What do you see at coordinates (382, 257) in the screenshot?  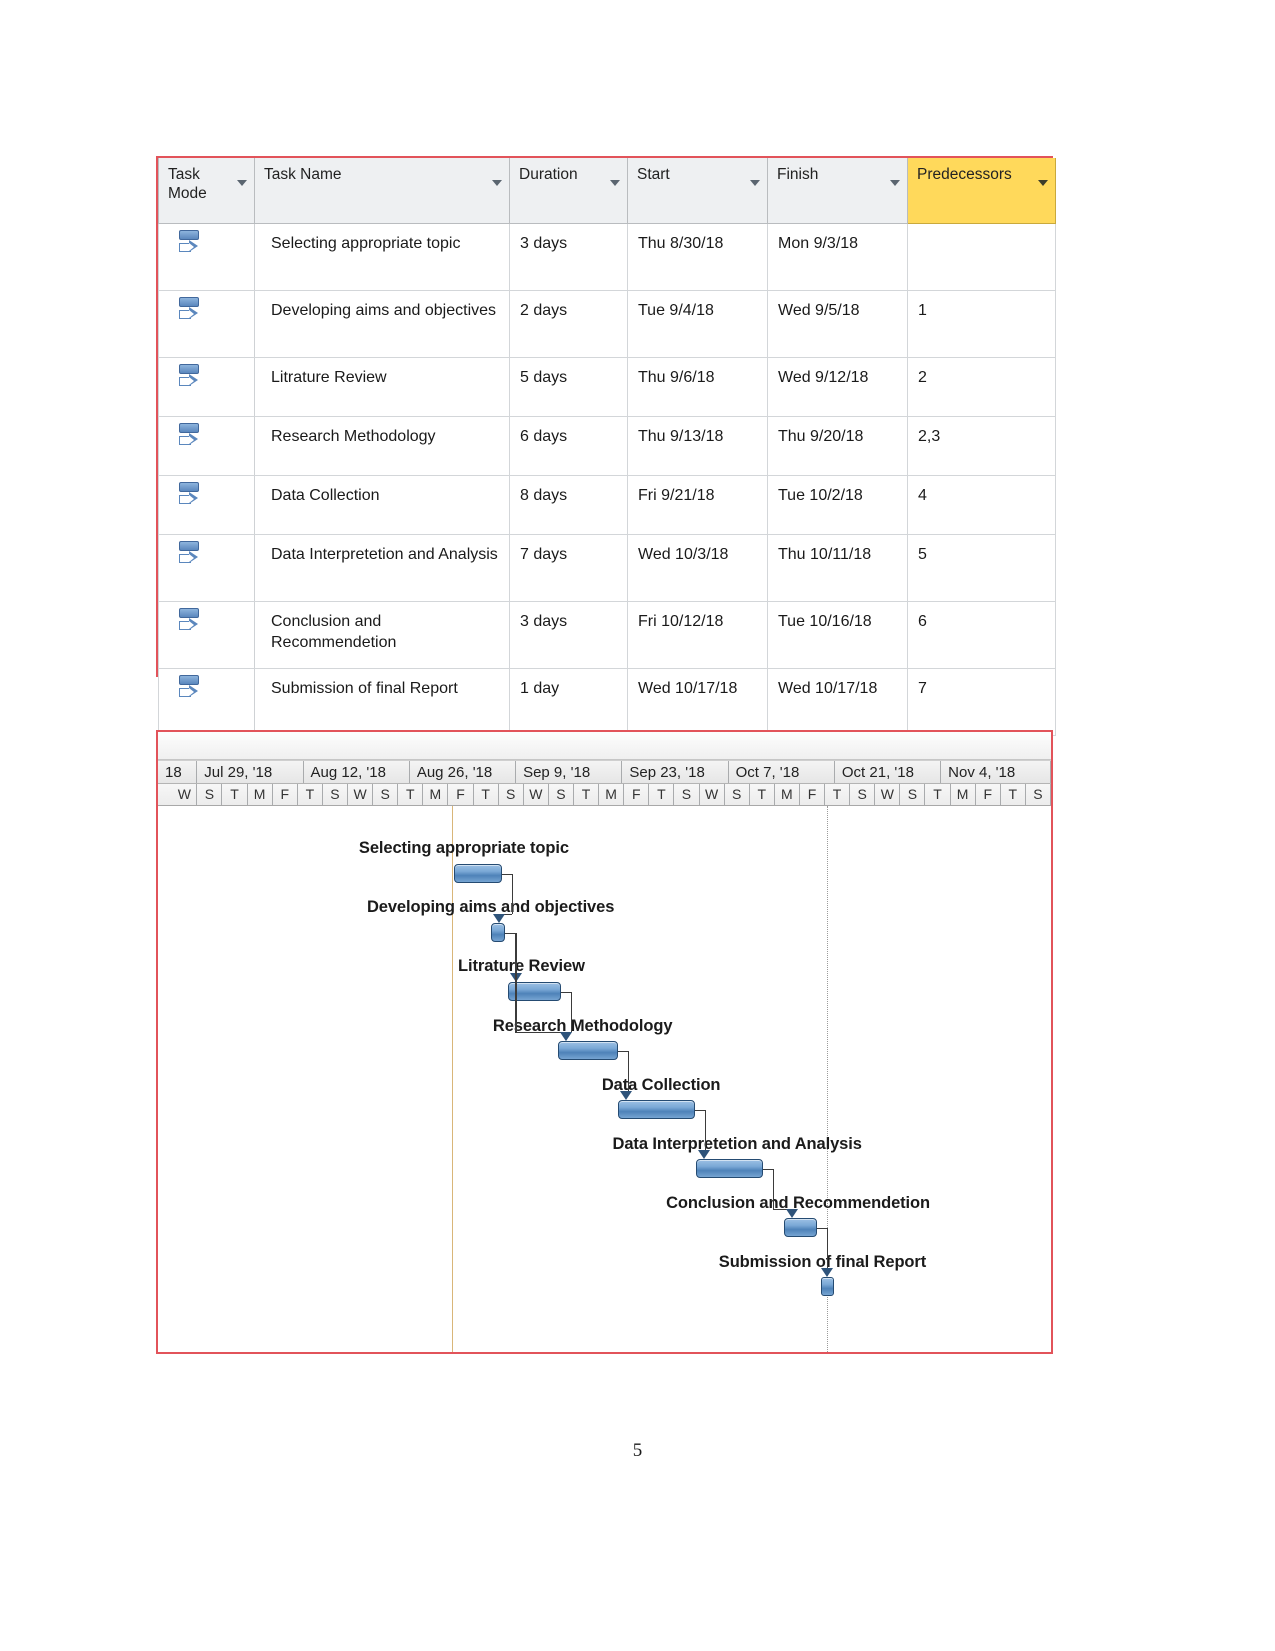 I see `task-name-cell: Selecting appropriate topic` at bounding box center [382, 257].